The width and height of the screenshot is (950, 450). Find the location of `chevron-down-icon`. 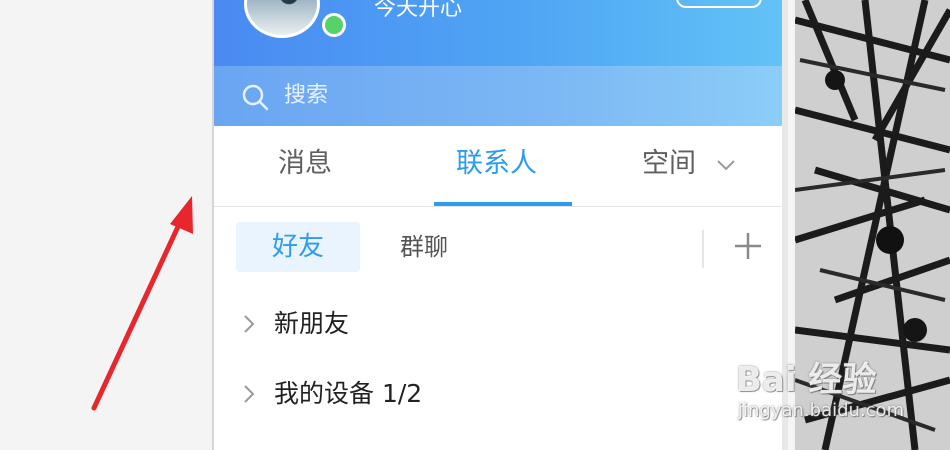

chevron-down-icon is located at coordinates (726, 165).